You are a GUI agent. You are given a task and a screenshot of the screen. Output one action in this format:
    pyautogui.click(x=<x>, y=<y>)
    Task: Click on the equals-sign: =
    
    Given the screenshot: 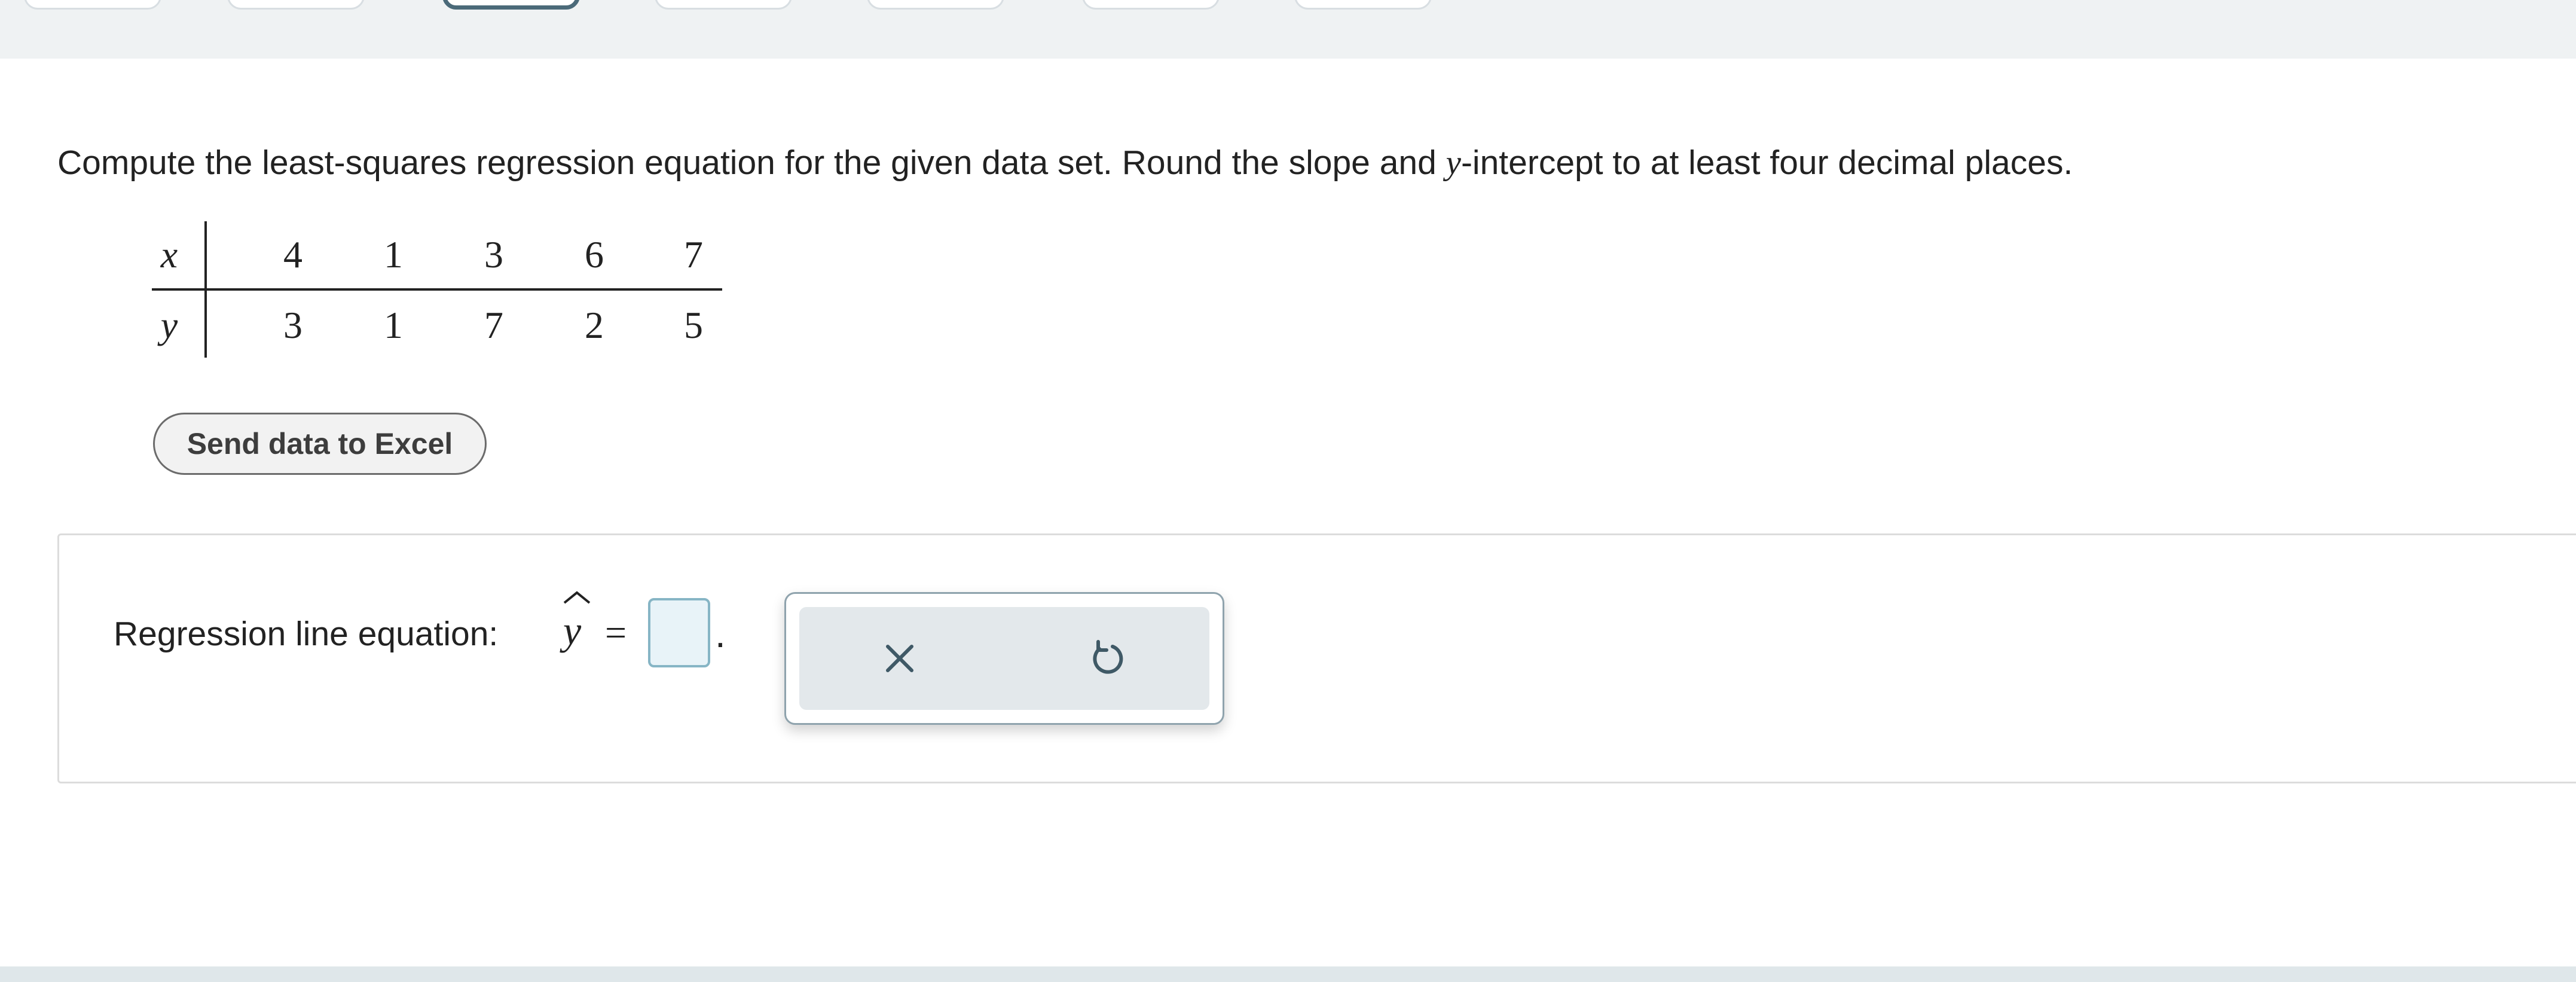 What is the action you would take?
    pyautogui.click(x=616, y=632)
    